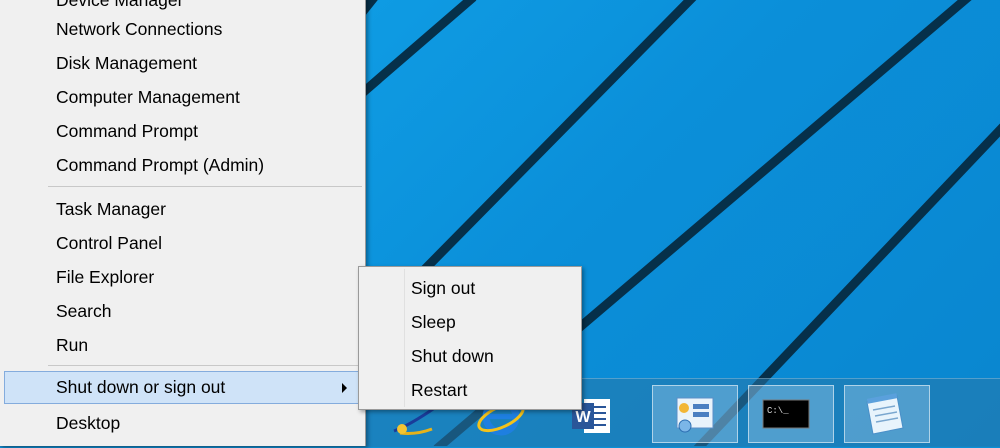 Image resolution: width=1000 pixels, height=448 pixels. What do you see at coordinates (72, 345) in the screenshot?
I see `menu-item-label: Run` at bounding box center [72, 345].